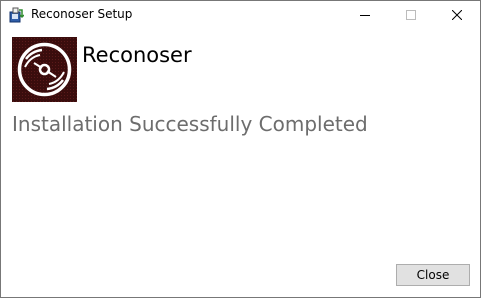 Image resolution: width=481 pixels, height=298 pixels. Describe the element at coordinates (82, 14) in the screenshot. I see `window-title: Reconoser Setup` at that location.